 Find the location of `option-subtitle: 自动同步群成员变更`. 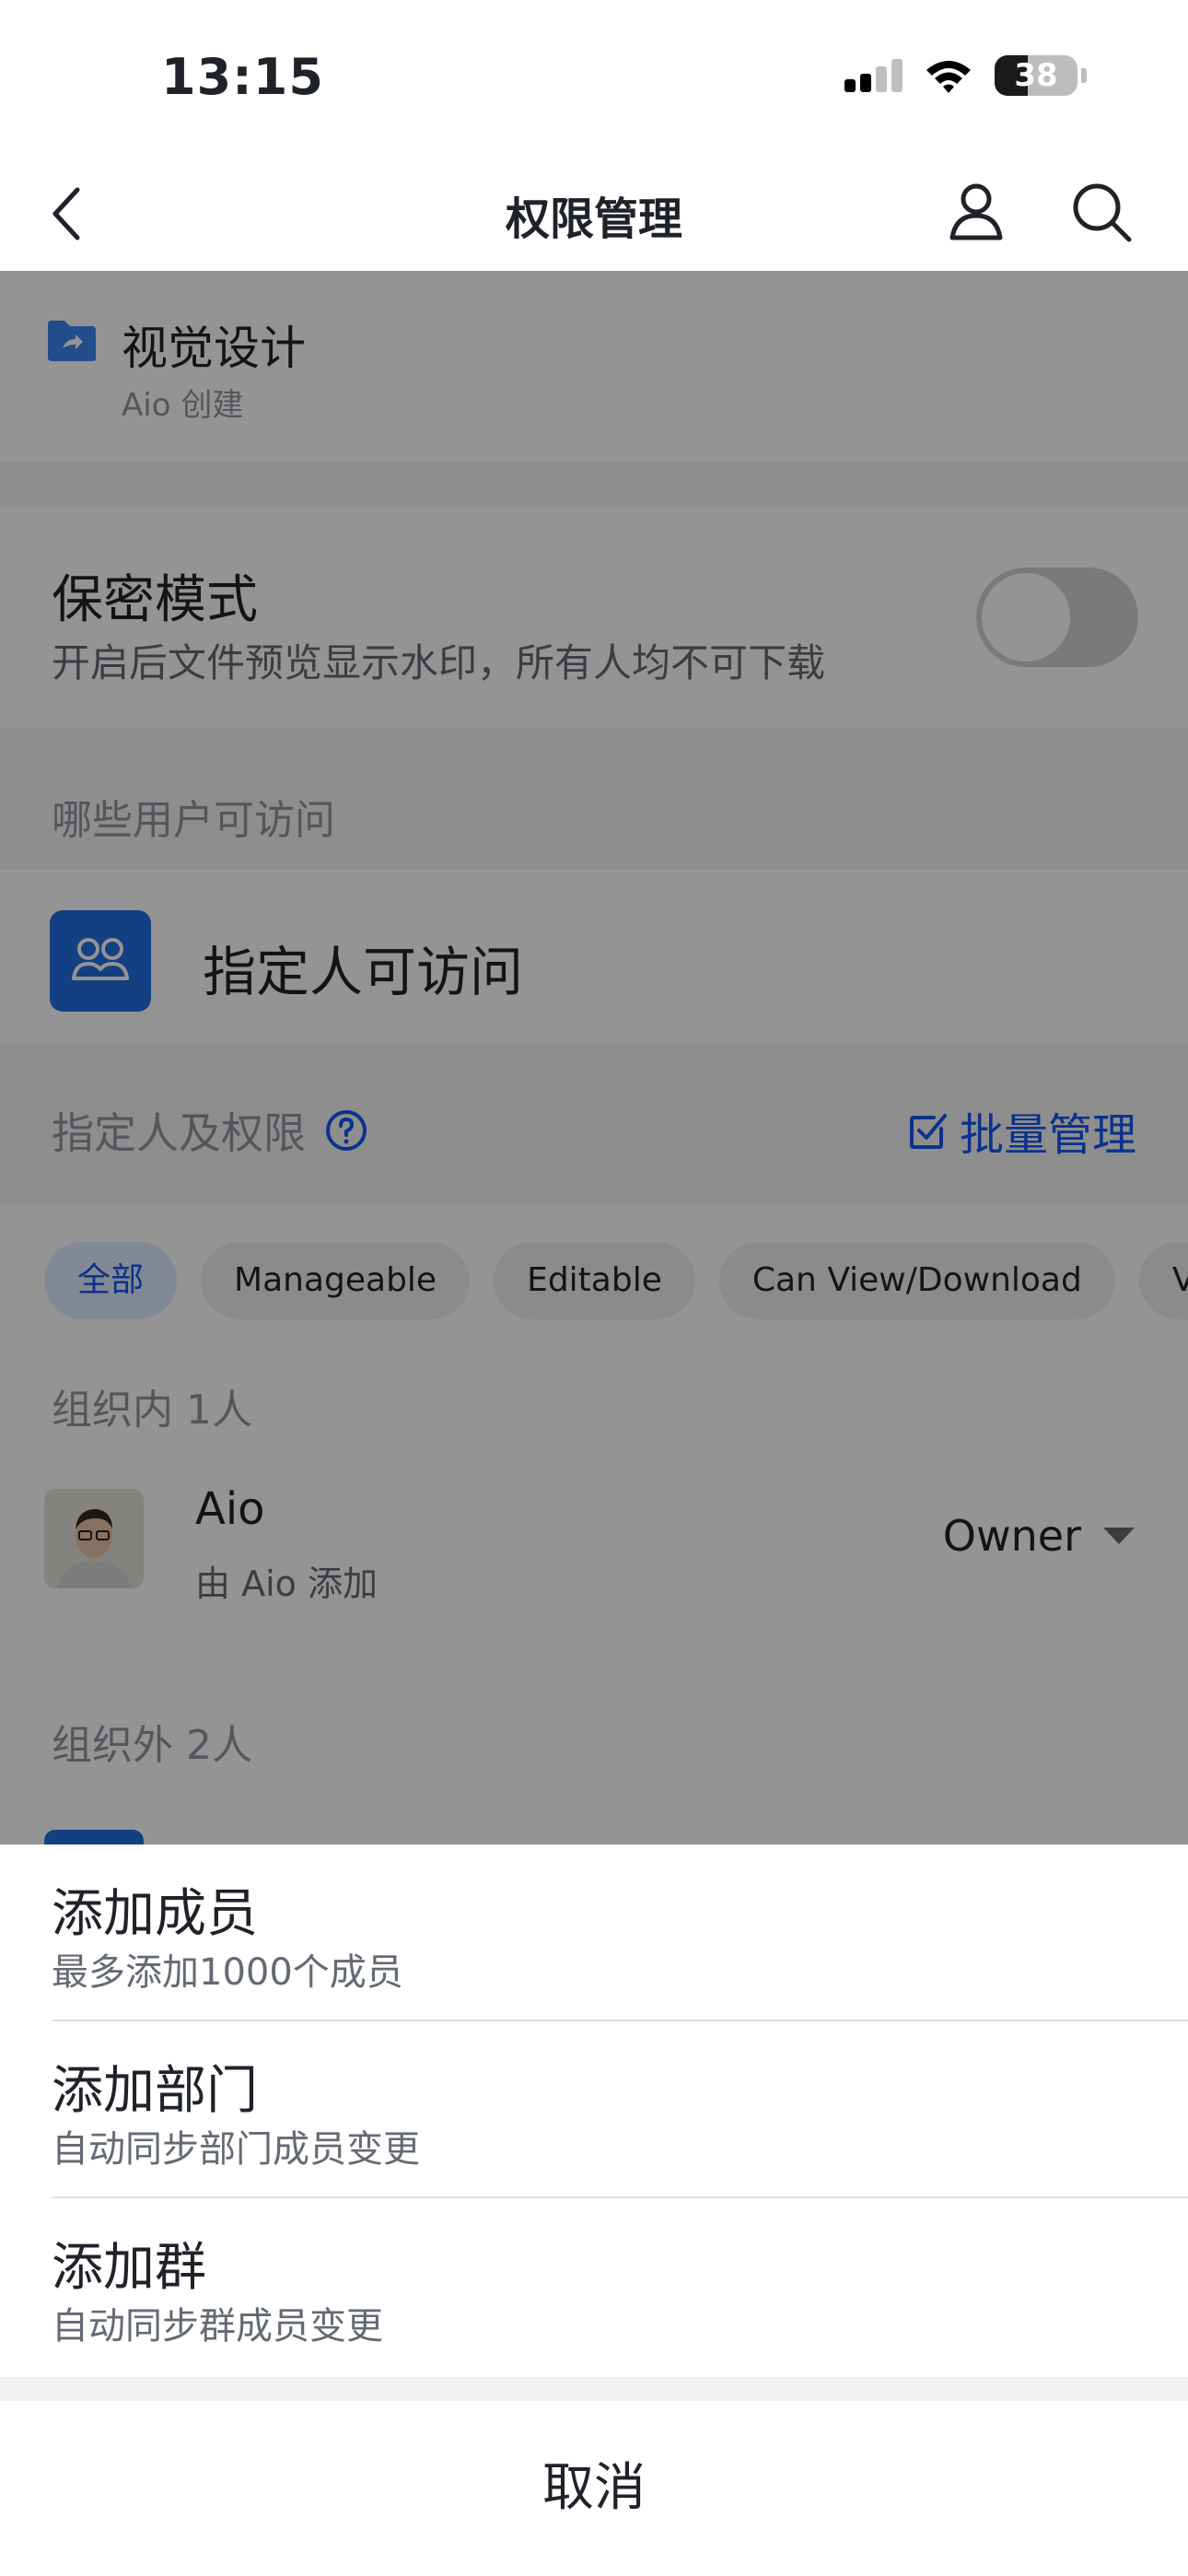

option-subtitle: 自动同步群成员变更 is located at coordinates (218, 2326).